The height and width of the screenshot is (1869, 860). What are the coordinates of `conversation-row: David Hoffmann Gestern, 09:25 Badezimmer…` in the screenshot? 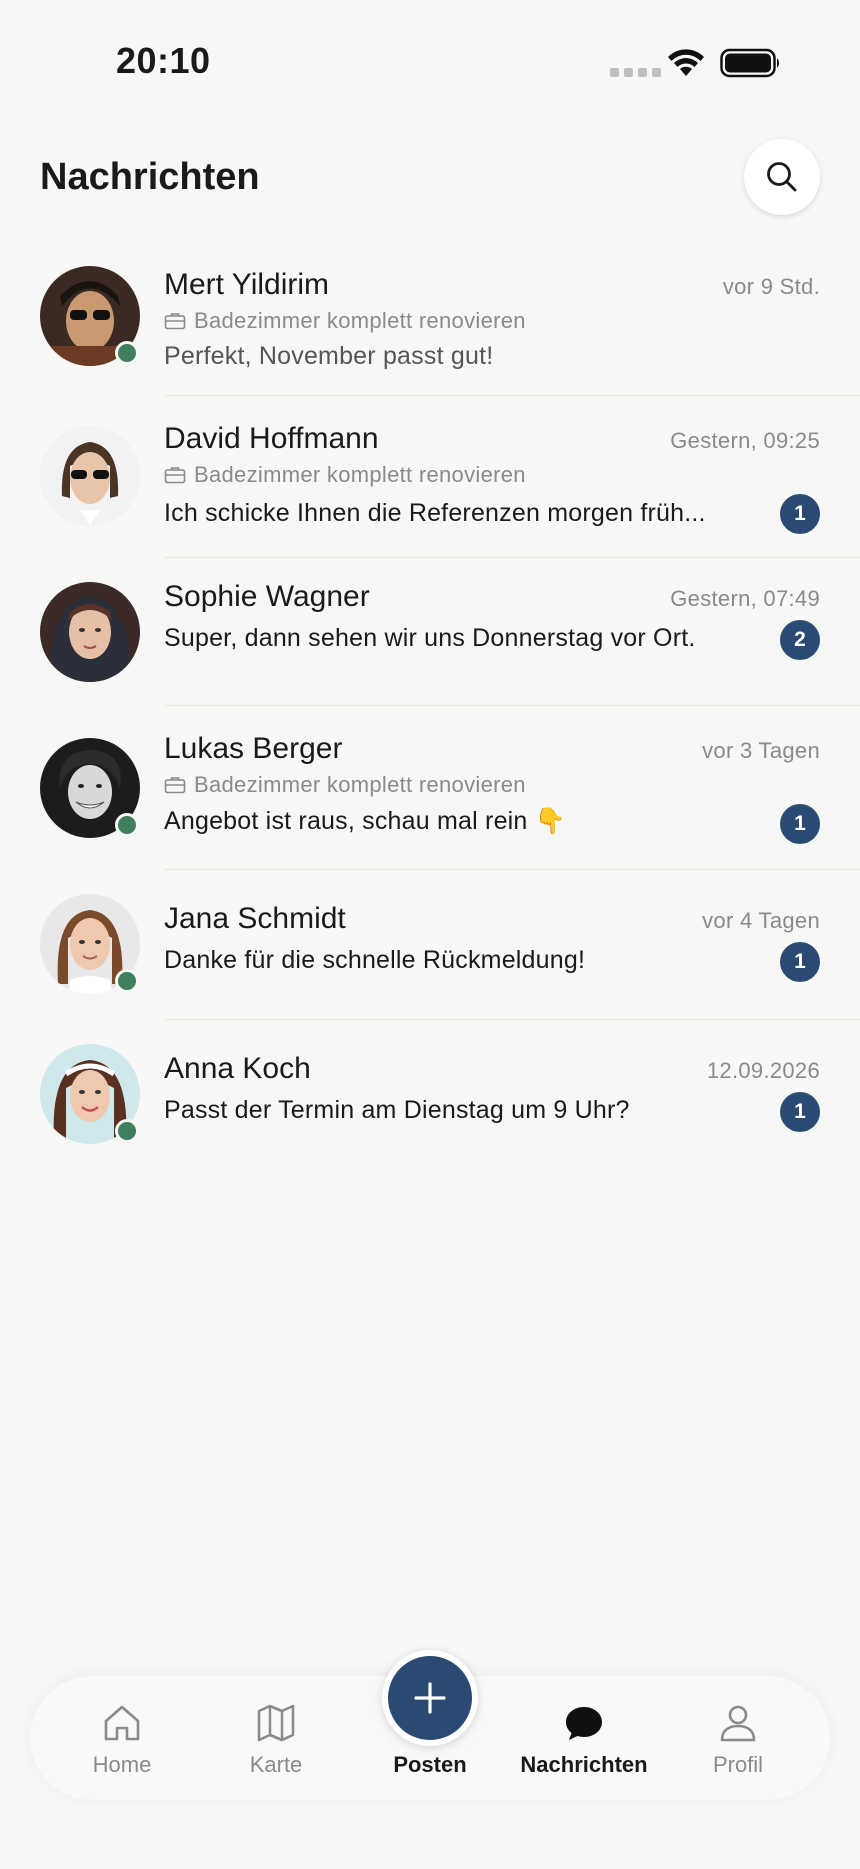 It's located at (430, 477).